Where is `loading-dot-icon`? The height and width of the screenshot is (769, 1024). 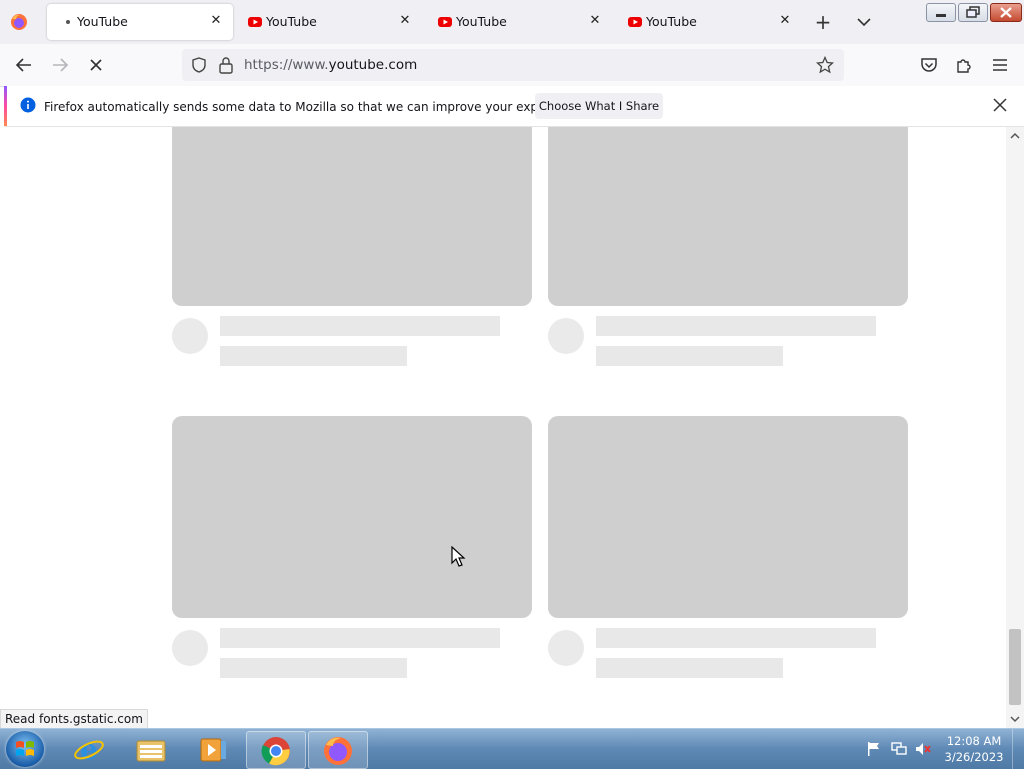 loading-dot-icon is located at coordinates (68, 22).